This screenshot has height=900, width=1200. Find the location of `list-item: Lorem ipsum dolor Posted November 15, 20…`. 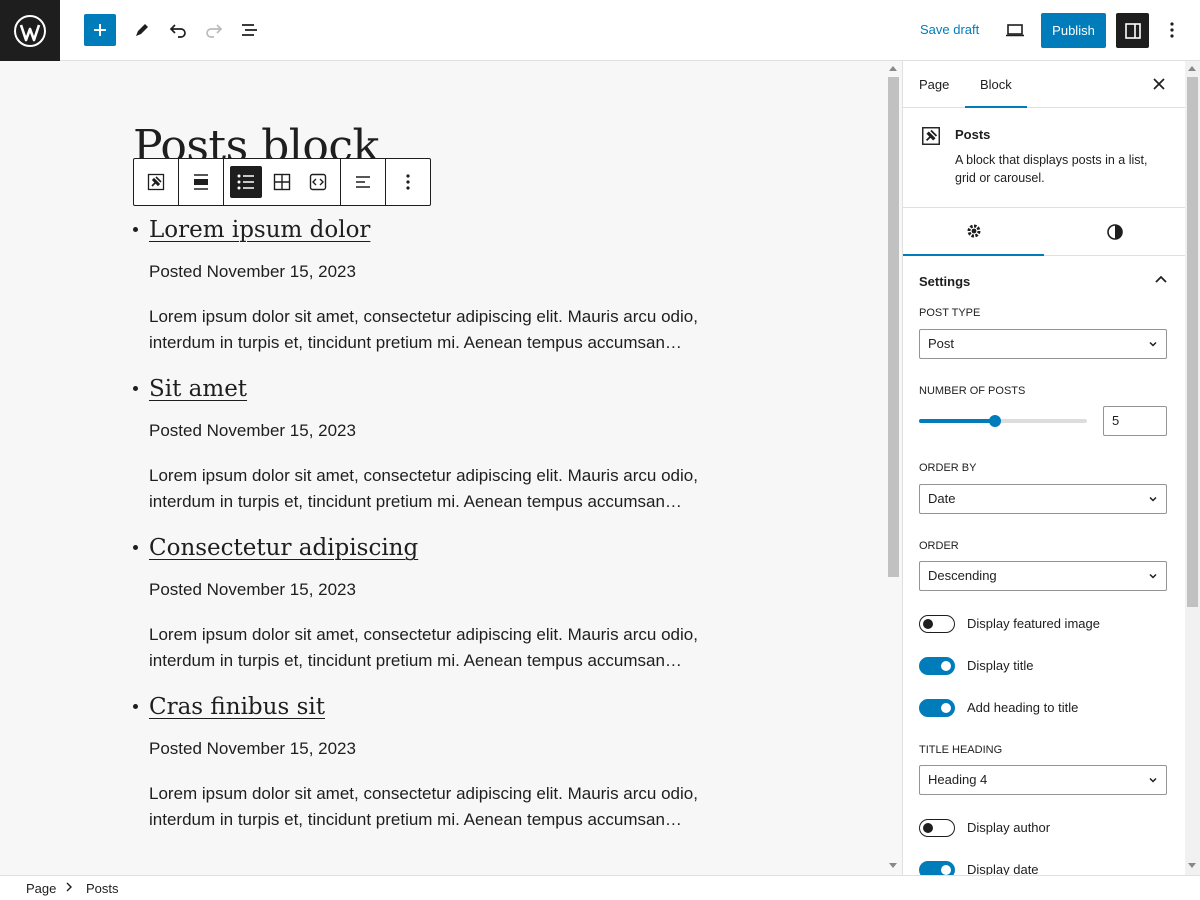

list-item: Lorem ipsum dolor Posted November 15, 20… is located at coordinates (443, 283).